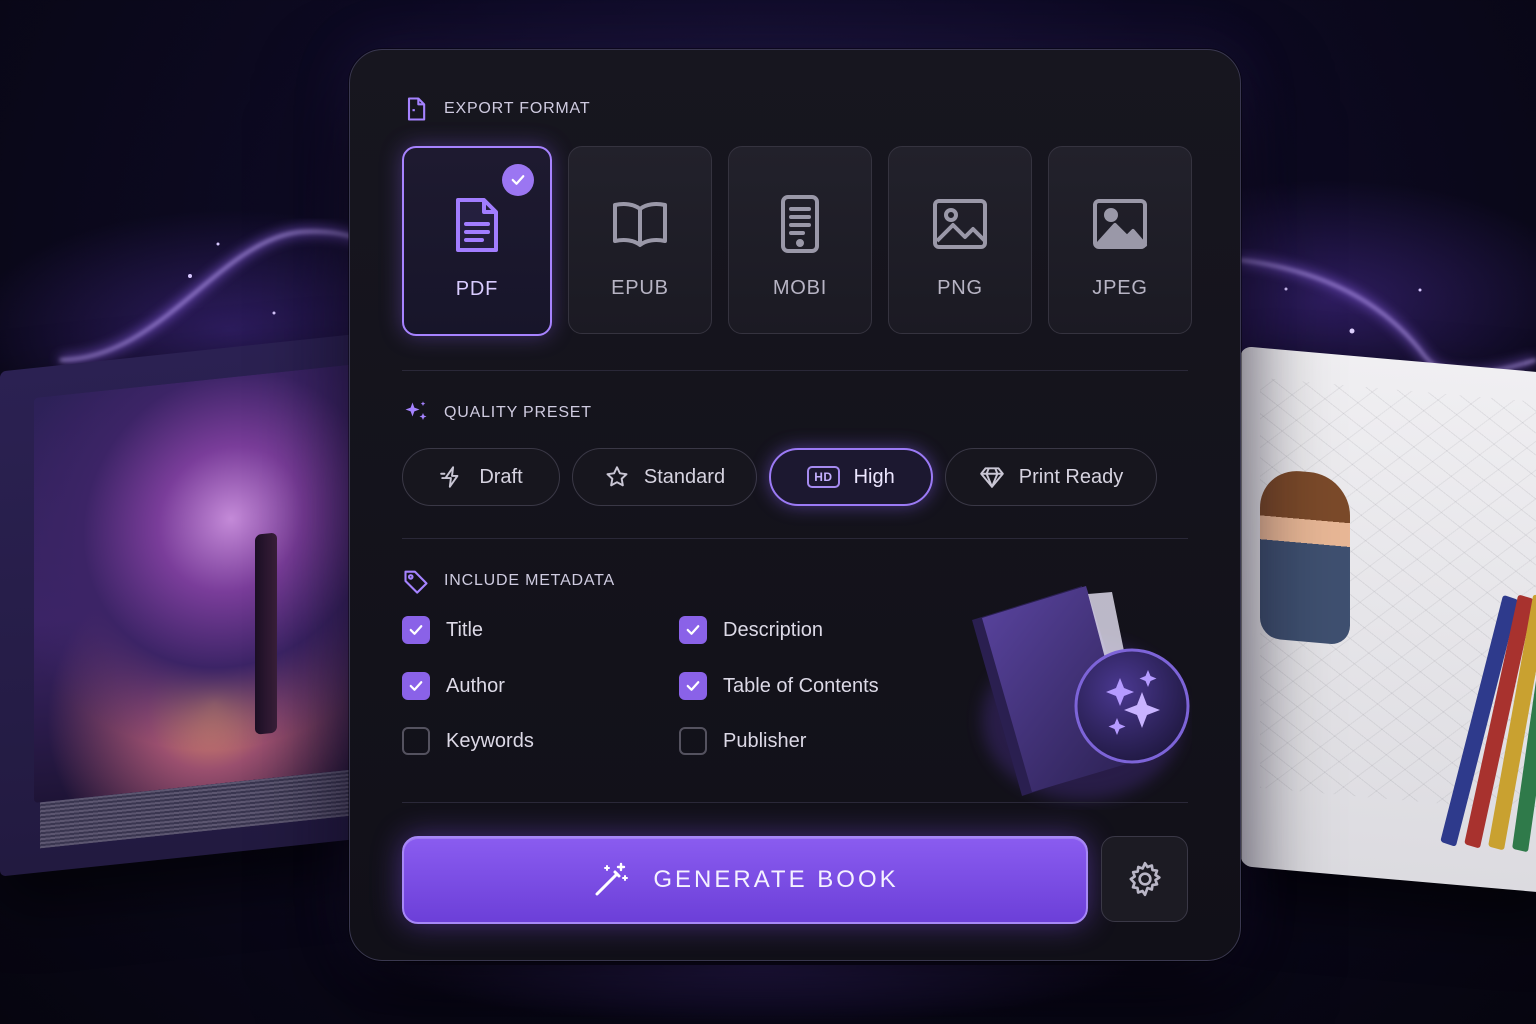  What do you see at coordinates (518, 180) in the screenshot?
I see `selected-check-icon` at bounding box center [518, 180].